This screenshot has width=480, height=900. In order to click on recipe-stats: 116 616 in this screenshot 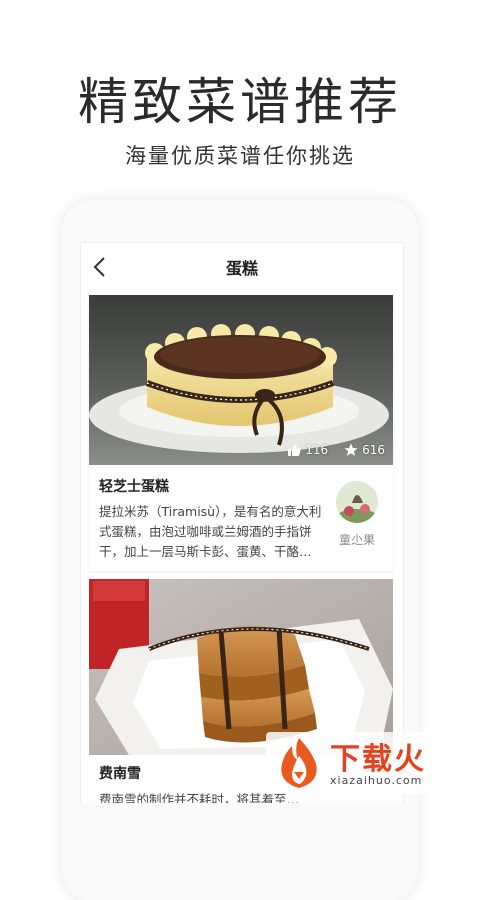, I will do `click(336, 450)`.